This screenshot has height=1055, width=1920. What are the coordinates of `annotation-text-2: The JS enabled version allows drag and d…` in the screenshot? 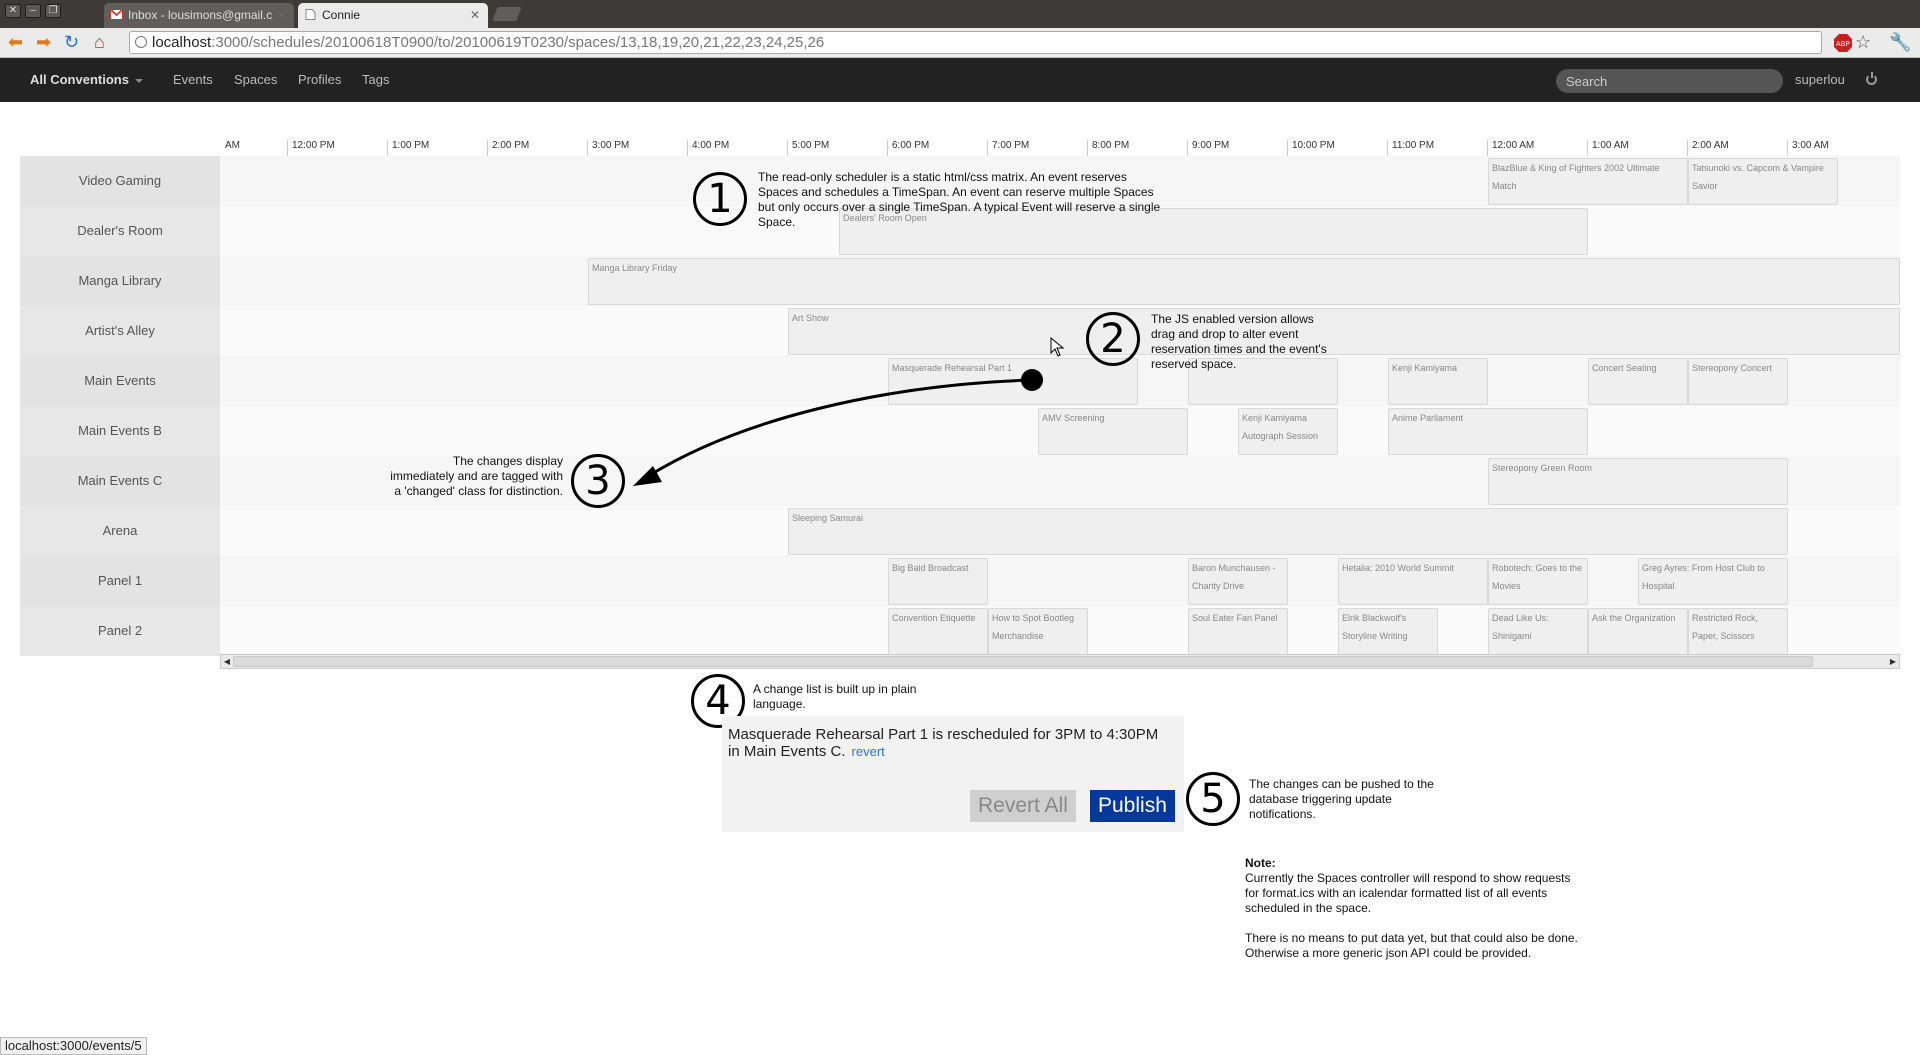 It's located at (1239, 341).